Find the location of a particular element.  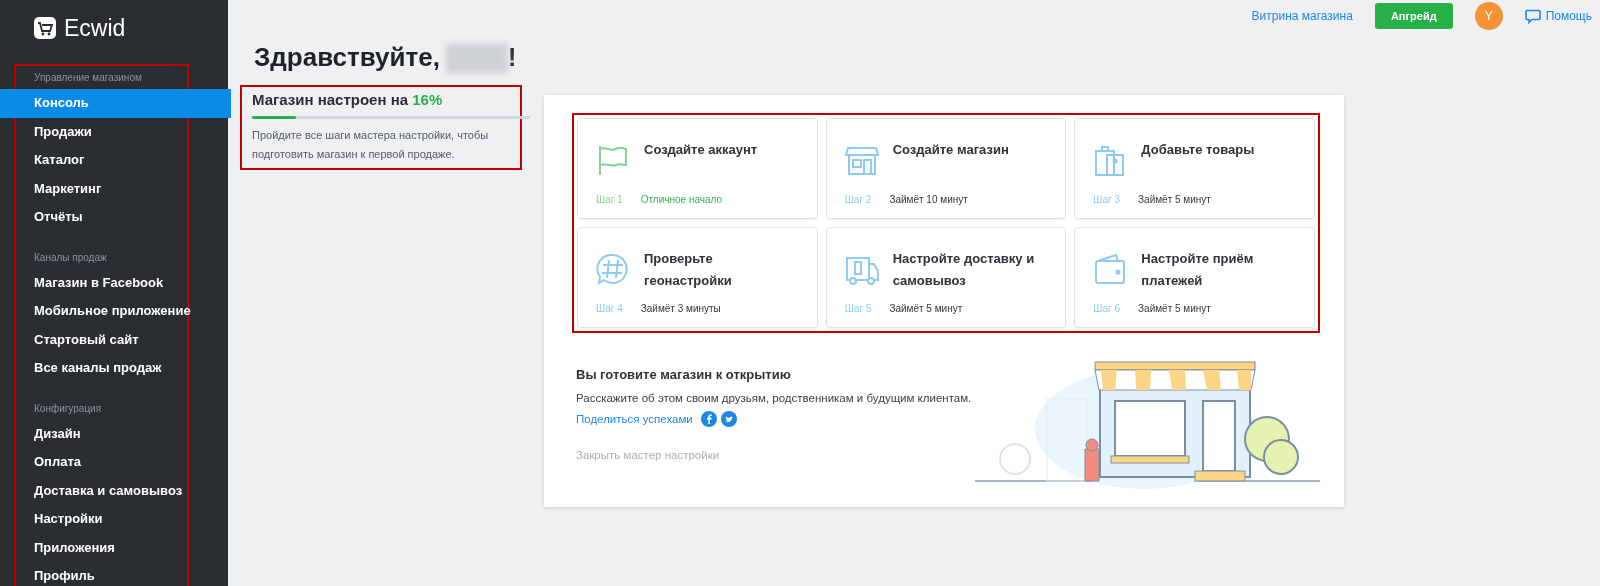

nav-item: Дизайн is located at coordinates (112, 433).